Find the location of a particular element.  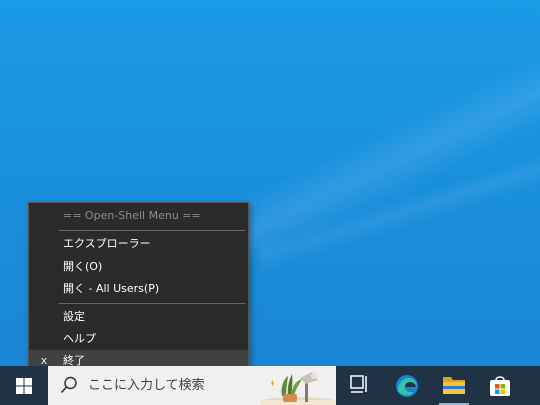

menu-item-explorer: エクスプローラー is located at coordinates (138, 244).